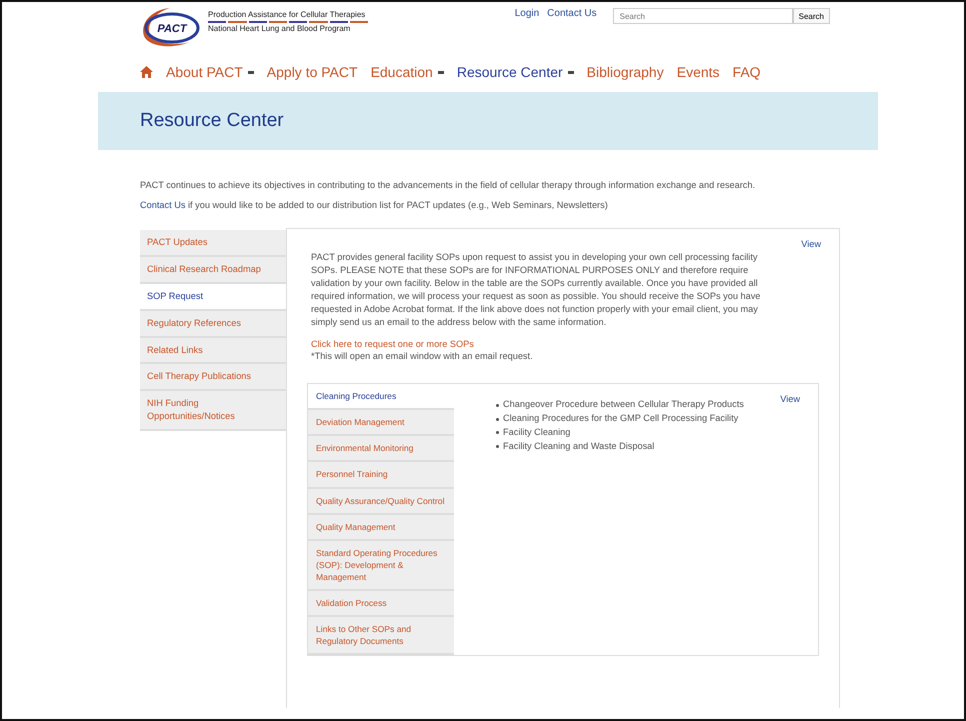 The image size is (966, 721). Describe the element at coordinates (146, 72) in the screenshot. I see `home-icon` at that location.